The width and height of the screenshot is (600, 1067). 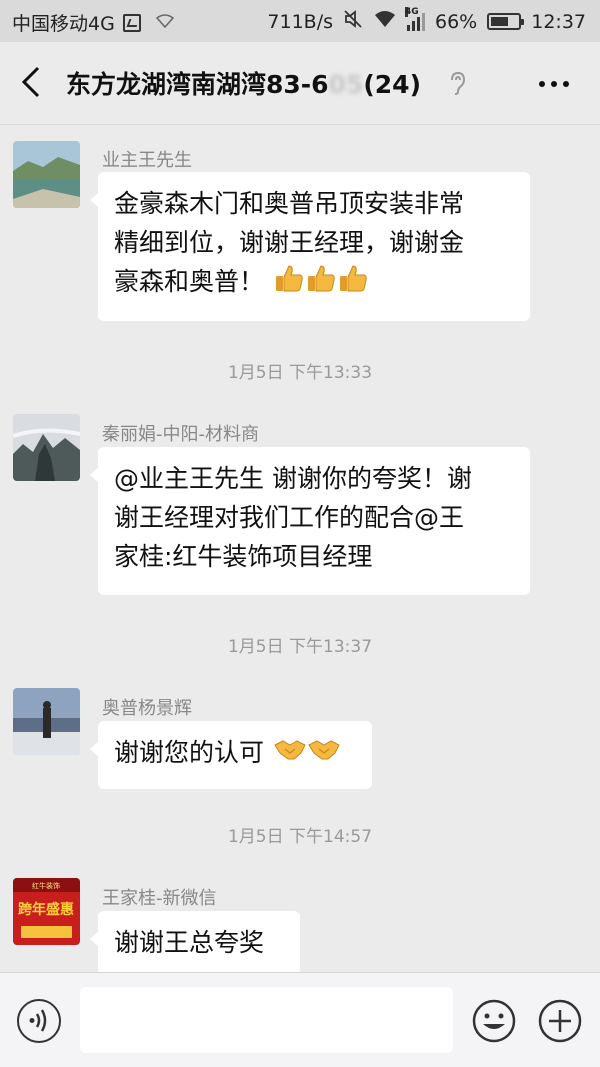 I want to click on message-timestamp: 1月5日 下午13:33, so click(x=300, y=373).